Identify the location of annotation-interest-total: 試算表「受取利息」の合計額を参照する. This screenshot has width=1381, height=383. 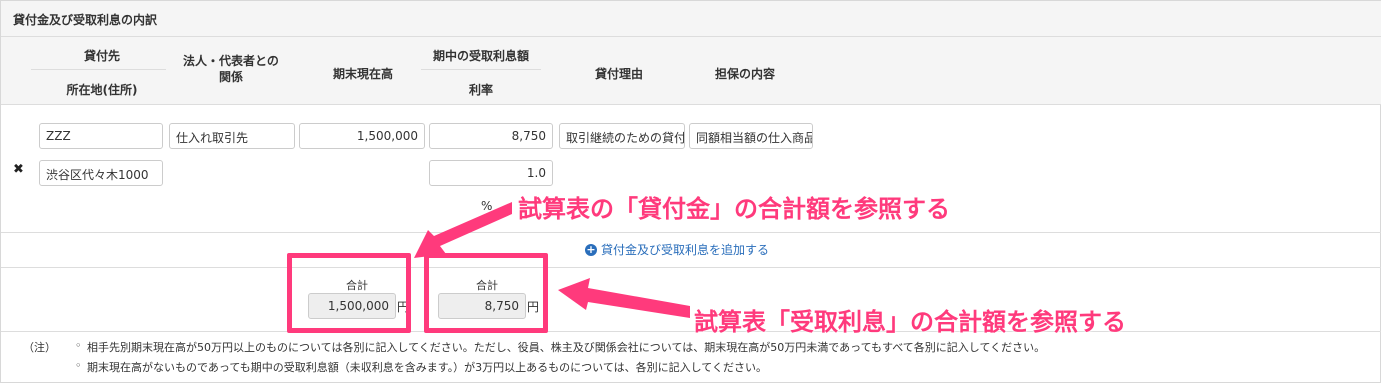
(910, 322).